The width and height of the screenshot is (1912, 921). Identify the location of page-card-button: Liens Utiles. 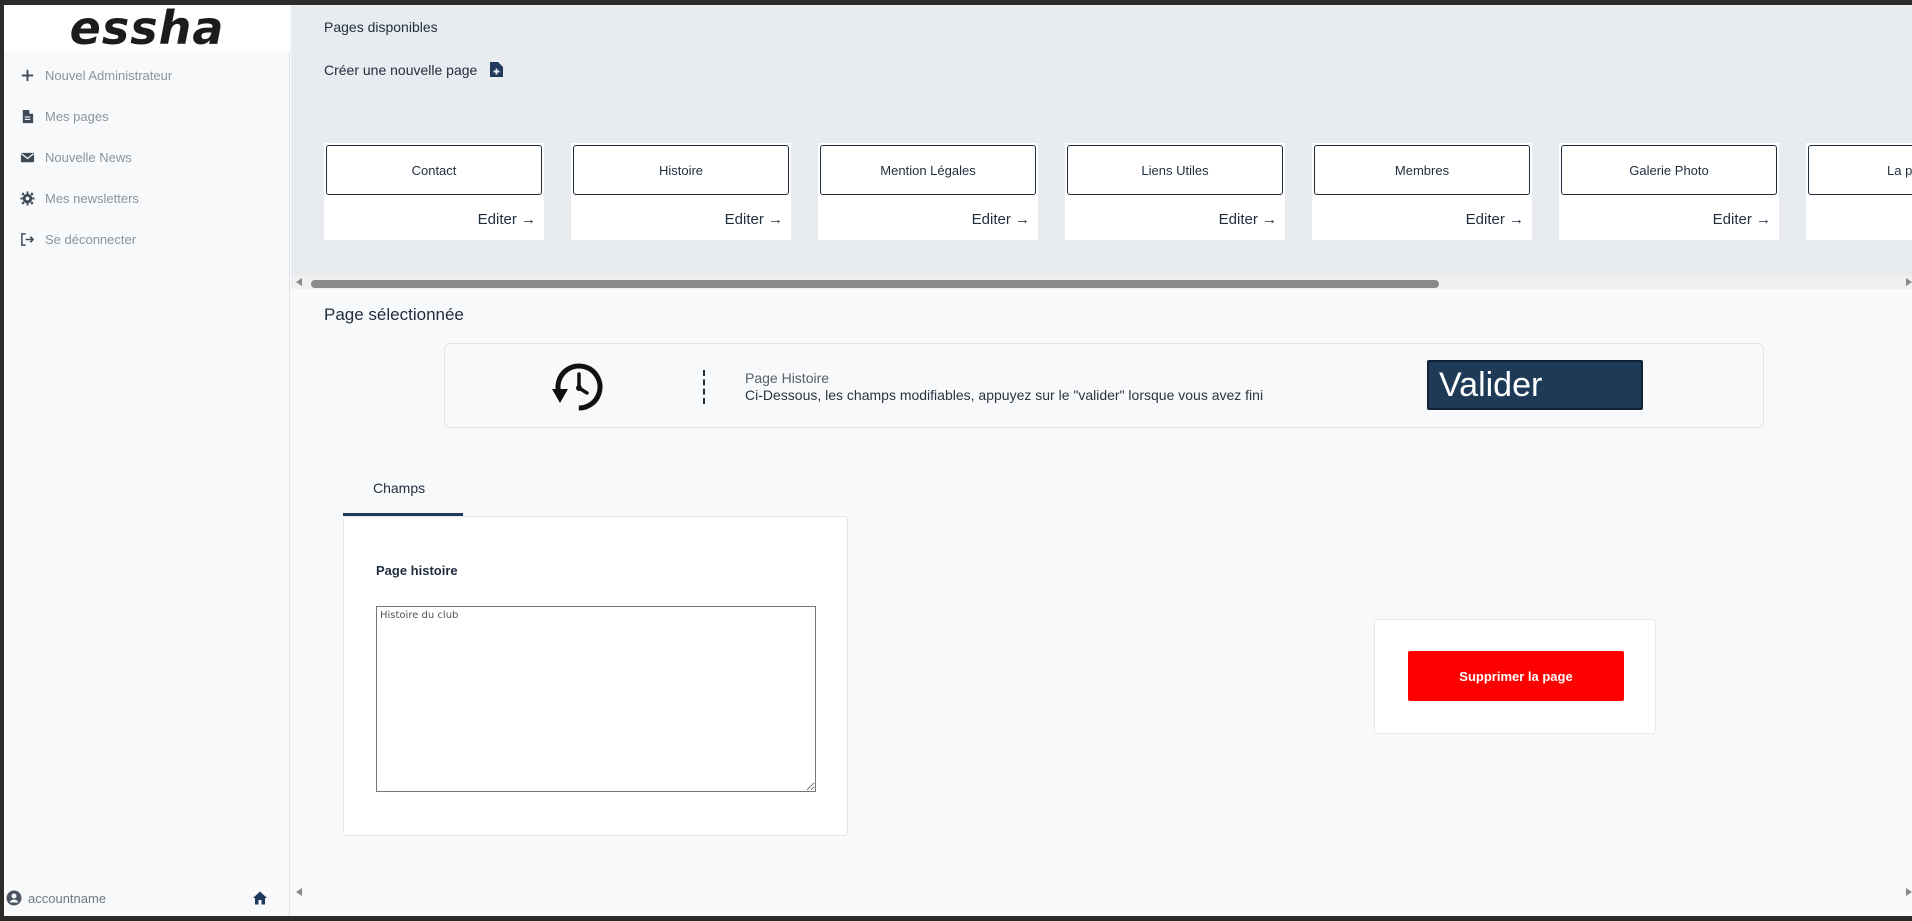
(1175, 170).